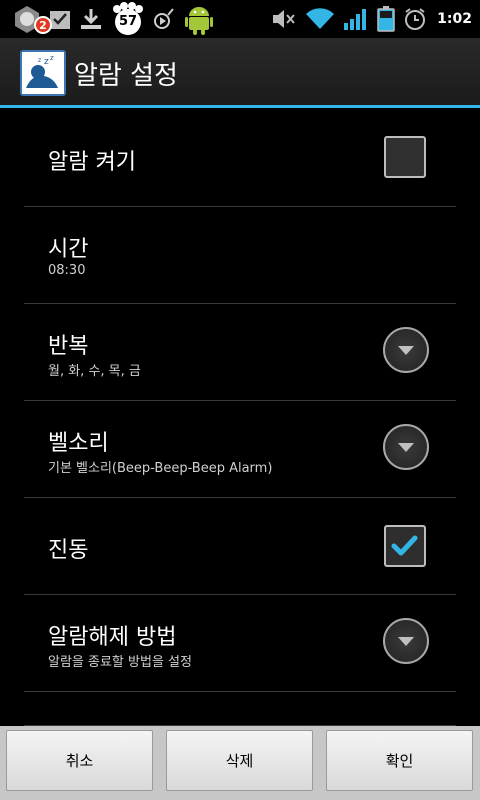 This screenshot has width=480, height=800. What do you see at coordinates (320, 19) in the screenshot?
I see `wifi-icon` at bounding box center [320, 19].